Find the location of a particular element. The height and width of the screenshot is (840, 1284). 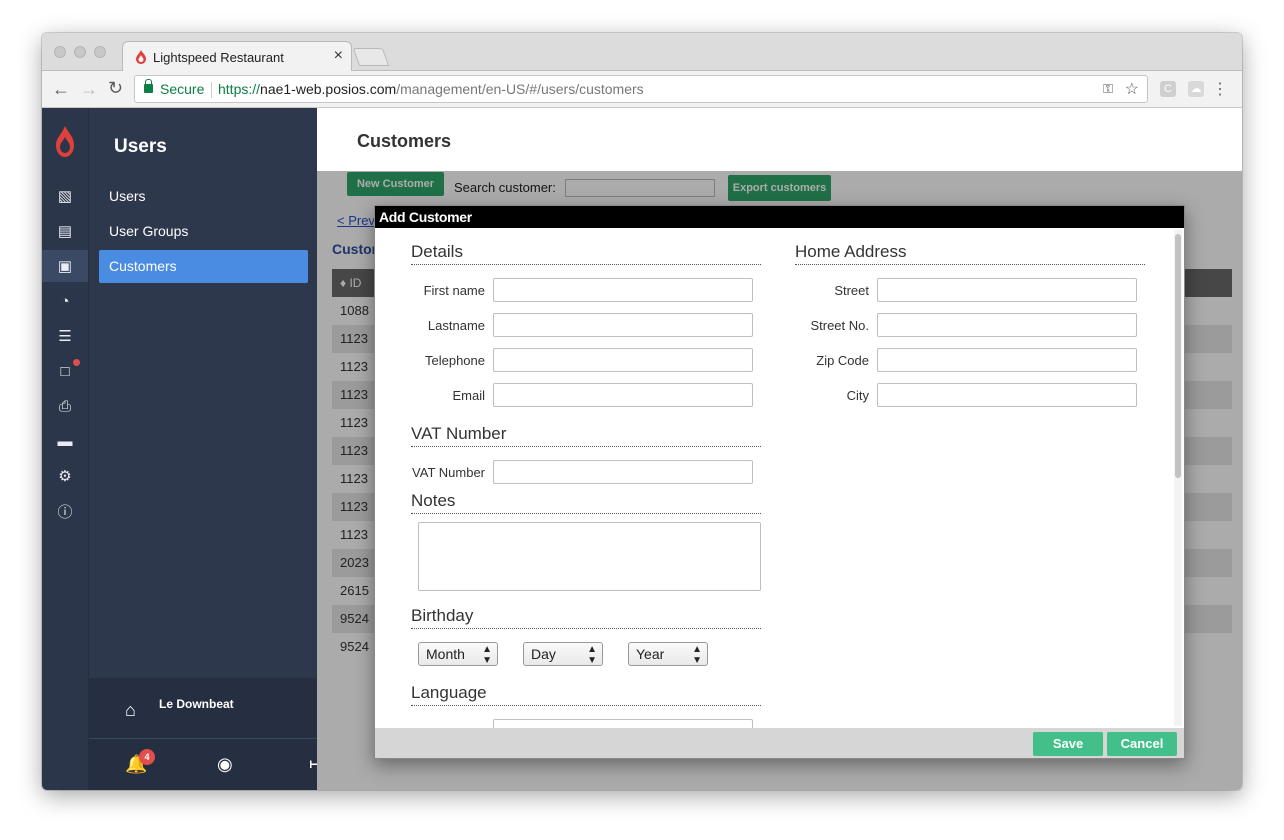

url-path: /management/en-US/#/users/customers is located at coordinates (520, 89).